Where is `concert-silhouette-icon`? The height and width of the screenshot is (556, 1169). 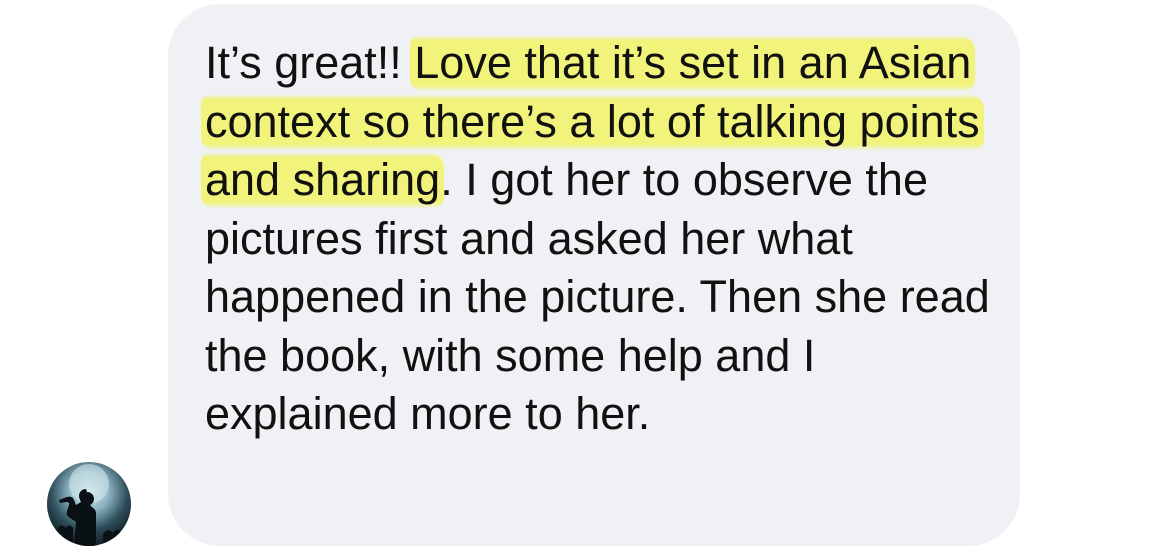
concert-silhouette-icon is located at coordinates (89, 505).